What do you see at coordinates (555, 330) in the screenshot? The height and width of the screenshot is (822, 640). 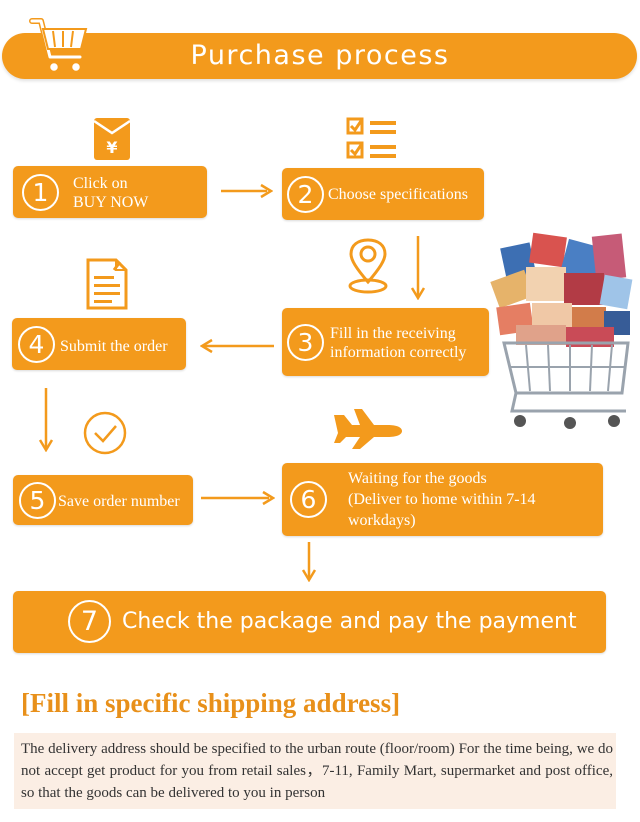 I see `shopping-cart-full-icon` at bounding box center [555, 330].